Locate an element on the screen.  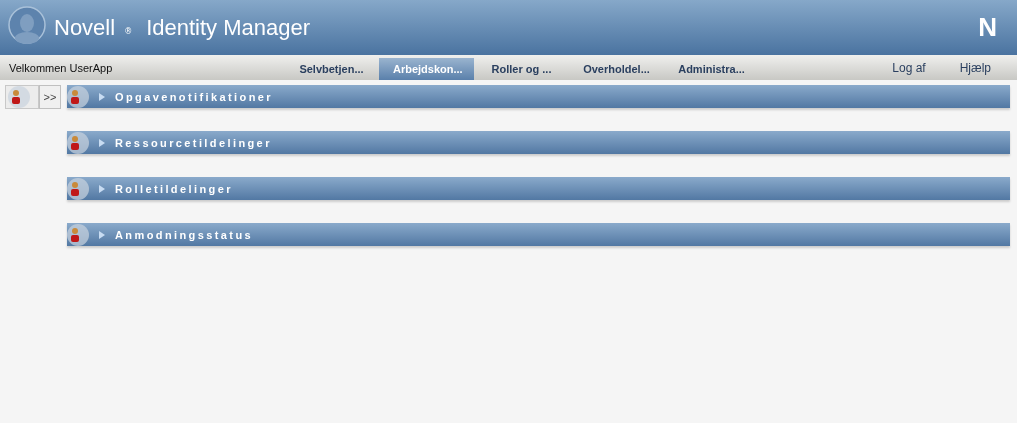
expand-button: >> is located at coordinates (50, 97).